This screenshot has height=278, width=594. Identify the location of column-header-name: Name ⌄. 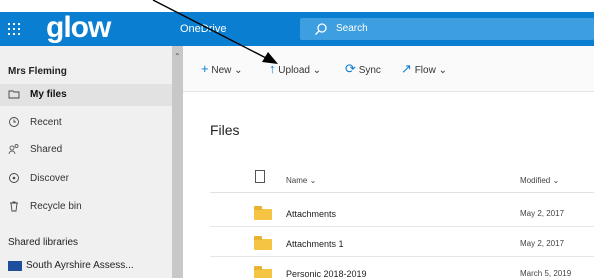
(301, 180).